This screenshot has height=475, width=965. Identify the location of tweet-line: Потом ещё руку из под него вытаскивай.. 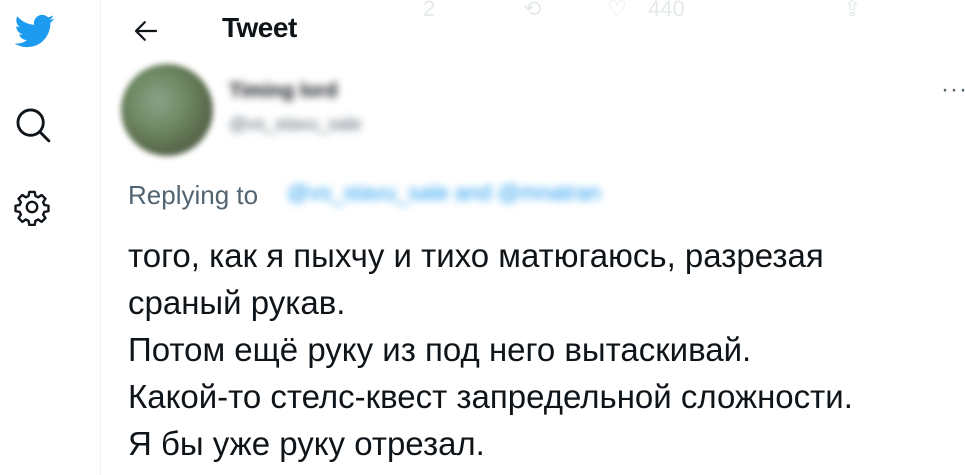
(440, 349).